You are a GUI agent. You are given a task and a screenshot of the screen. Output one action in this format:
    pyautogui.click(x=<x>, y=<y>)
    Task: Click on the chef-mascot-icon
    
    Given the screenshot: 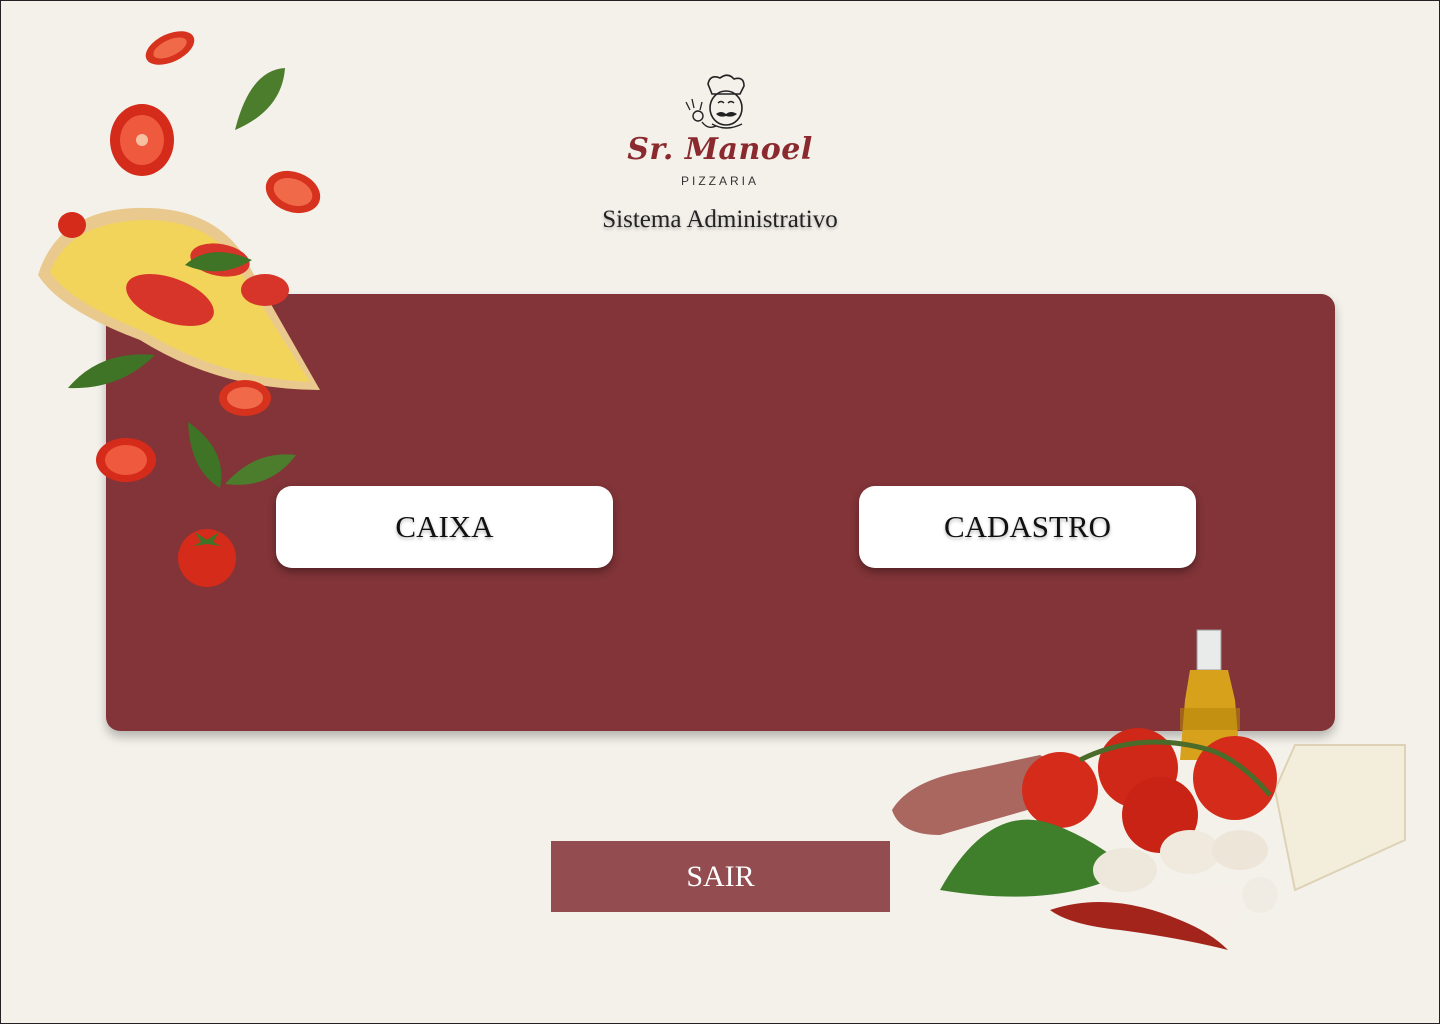 What is the action you would take?
    pyautogui.click(x=715, y=101)
    